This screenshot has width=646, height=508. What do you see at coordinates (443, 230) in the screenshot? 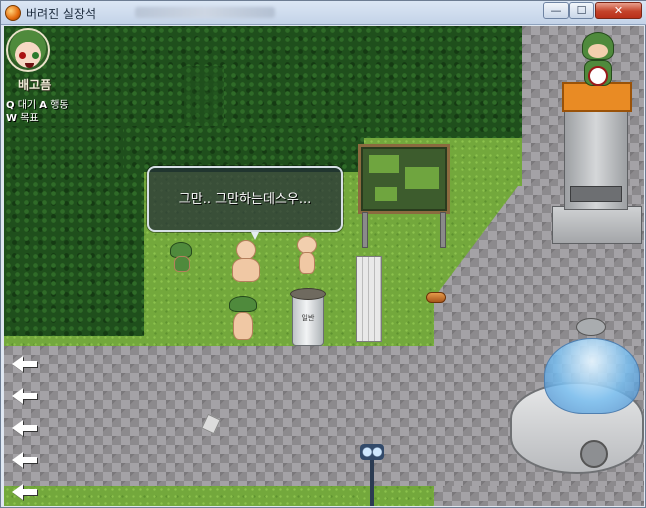
I see `sign-post-right` at bounding box center [443, 230].